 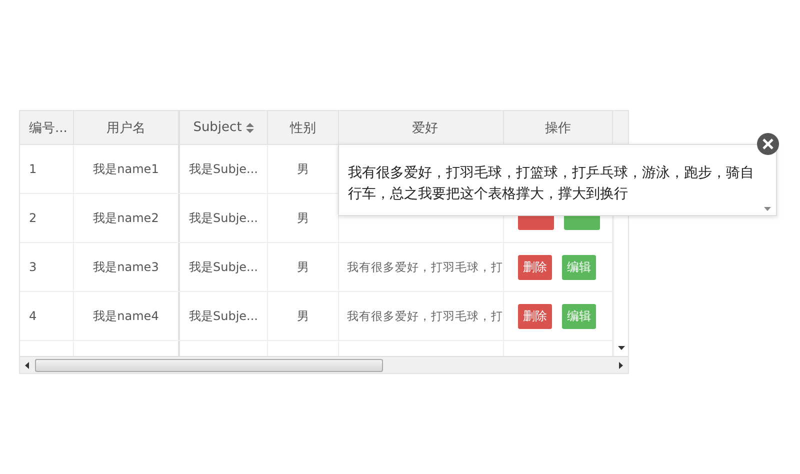 What do you see at coordinates (47, 169) in the screenshot?
I see `table-cell: 1` at bounding box center [47, 169].